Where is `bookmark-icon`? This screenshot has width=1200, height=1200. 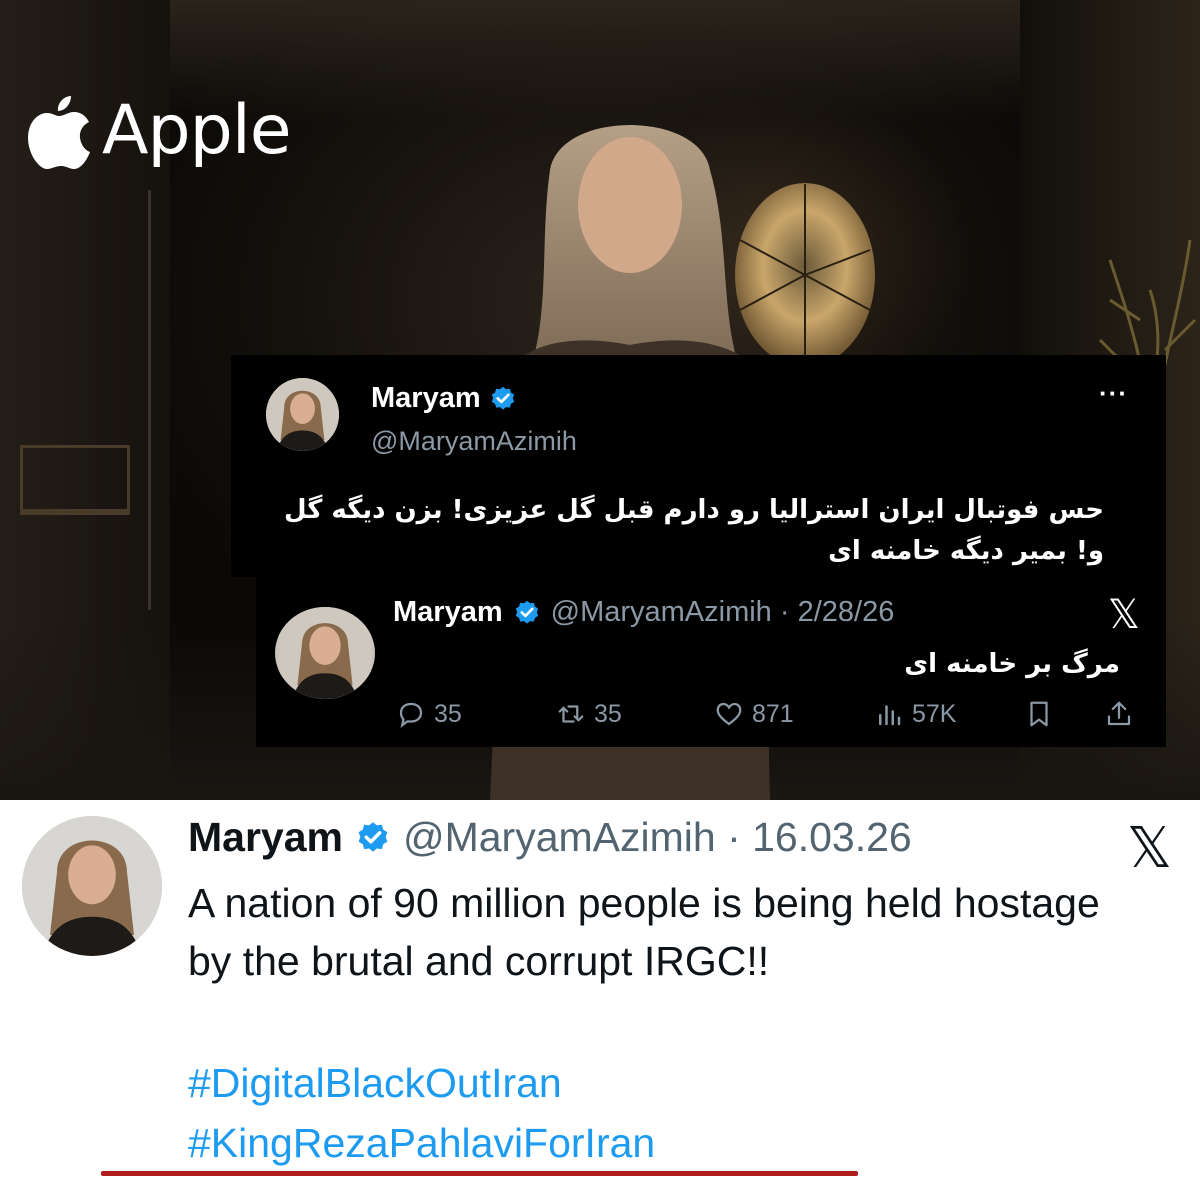 bookmark-icon is located at coordinates (1039, 714).